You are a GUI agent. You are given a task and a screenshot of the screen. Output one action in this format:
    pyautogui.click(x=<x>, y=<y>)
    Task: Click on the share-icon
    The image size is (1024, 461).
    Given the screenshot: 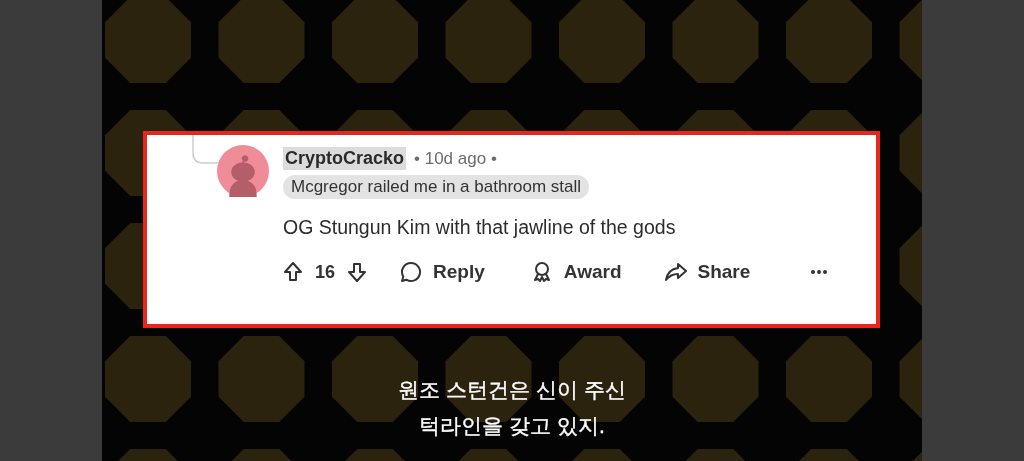 What is the action you would take?
    pyautogui.click(x=675, y=272)
    